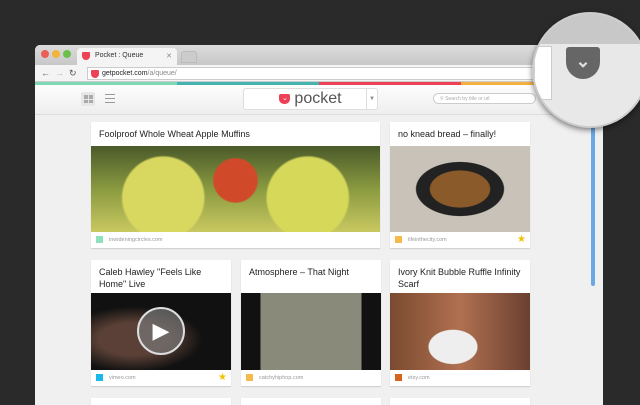 This screenshot has height=405, width=640. What do you see at coordinates (427, 240) in the screenshot?
I see `article-source: lifeinthecity.com` at bounding box center [427, 240].